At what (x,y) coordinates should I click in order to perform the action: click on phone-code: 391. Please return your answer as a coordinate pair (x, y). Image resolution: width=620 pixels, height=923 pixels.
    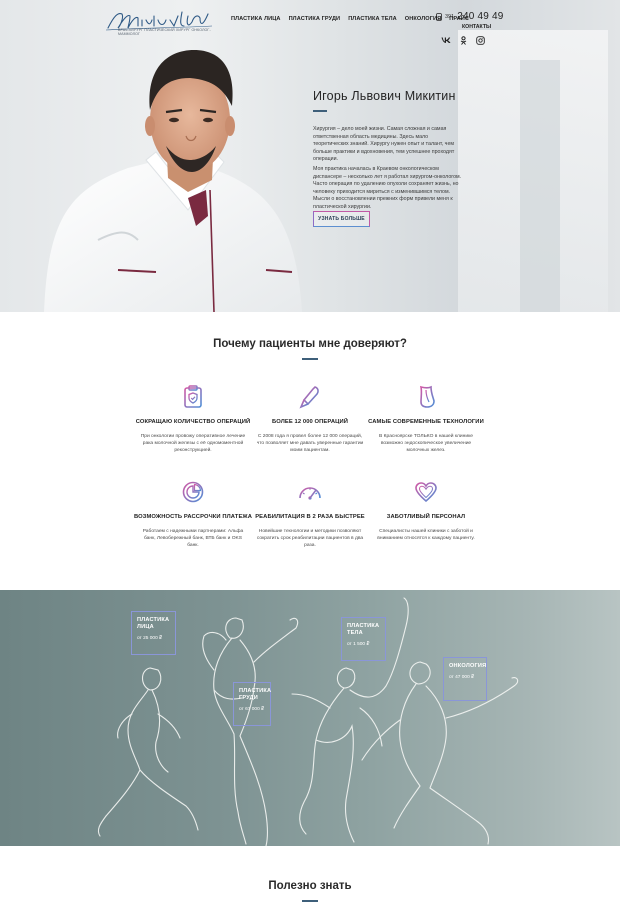
    Looking at the image, I should click on (450, 16).